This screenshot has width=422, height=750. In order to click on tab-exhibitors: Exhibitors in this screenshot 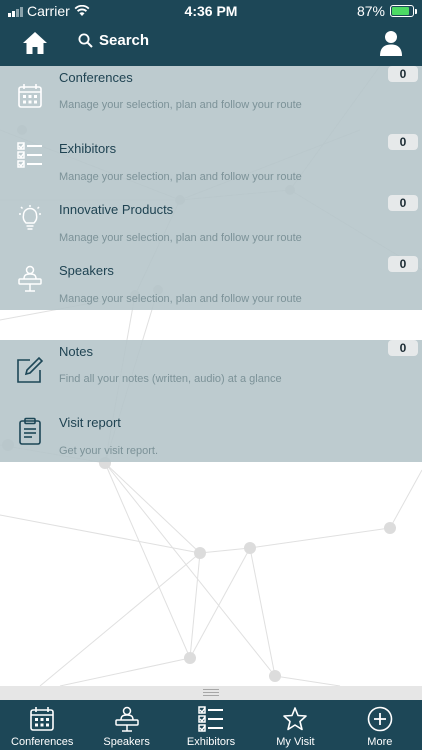, I will do `click(211, 725)`.